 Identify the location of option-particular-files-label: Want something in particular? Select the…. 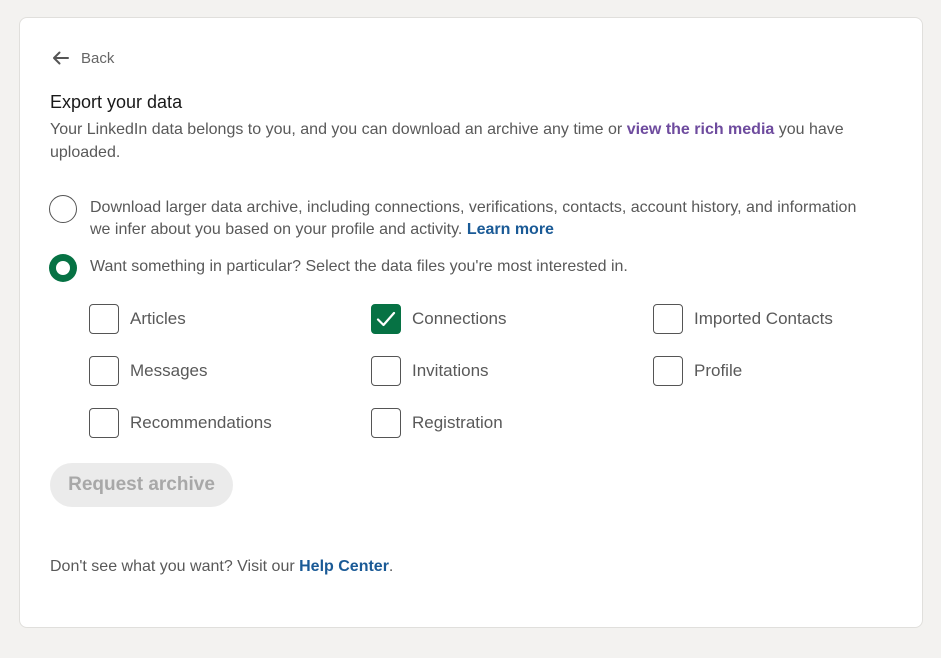
(359, 266).